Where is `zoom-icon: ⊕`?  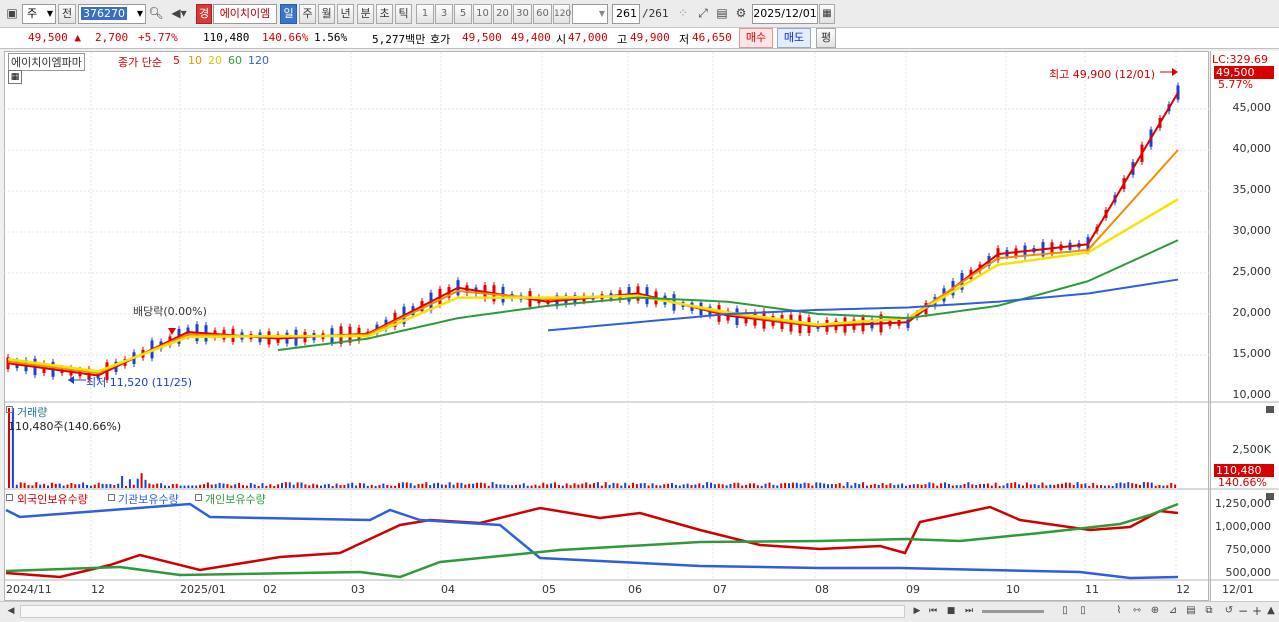
zoom-icon: ⊕ is located at coordinates (1155, 612).